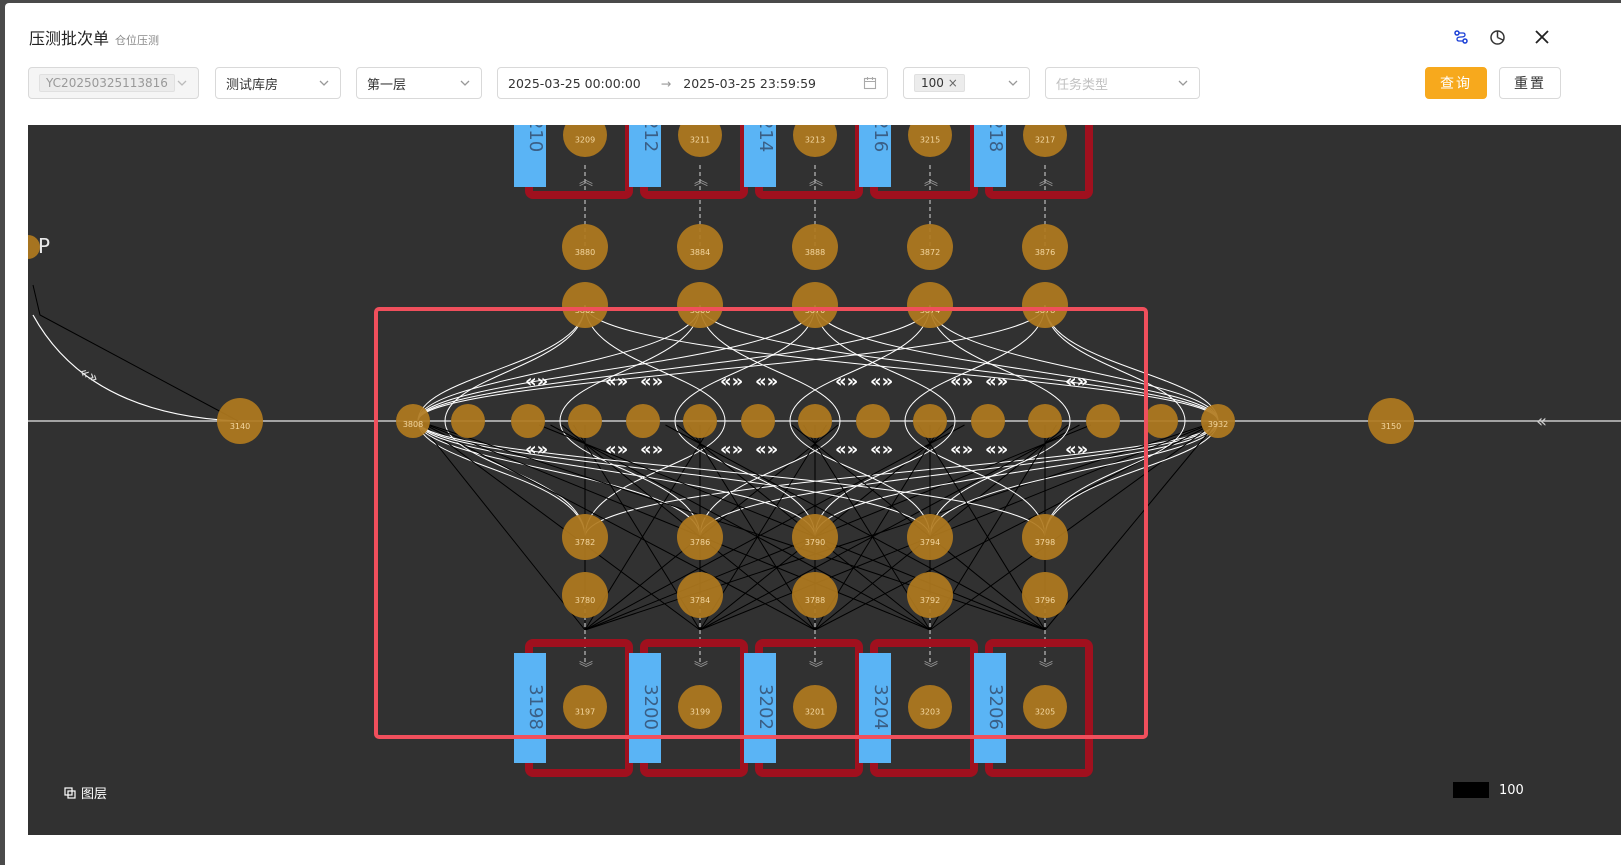  I want to click on calendar-icon, so click(870, 83).